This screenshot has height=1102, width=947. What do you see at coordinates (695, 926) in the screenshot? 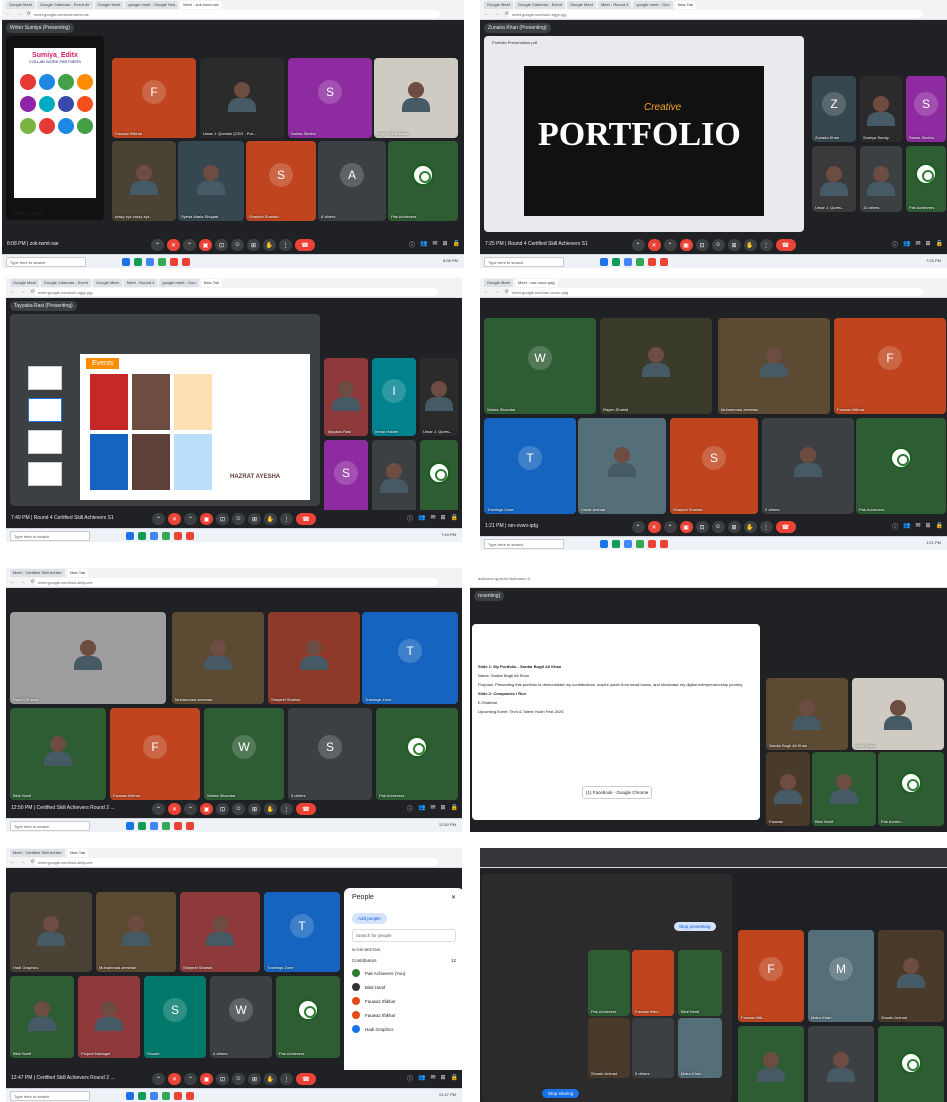
I see `stop-presenting-chip: Stop presenting` at bounding box center [695, 926].